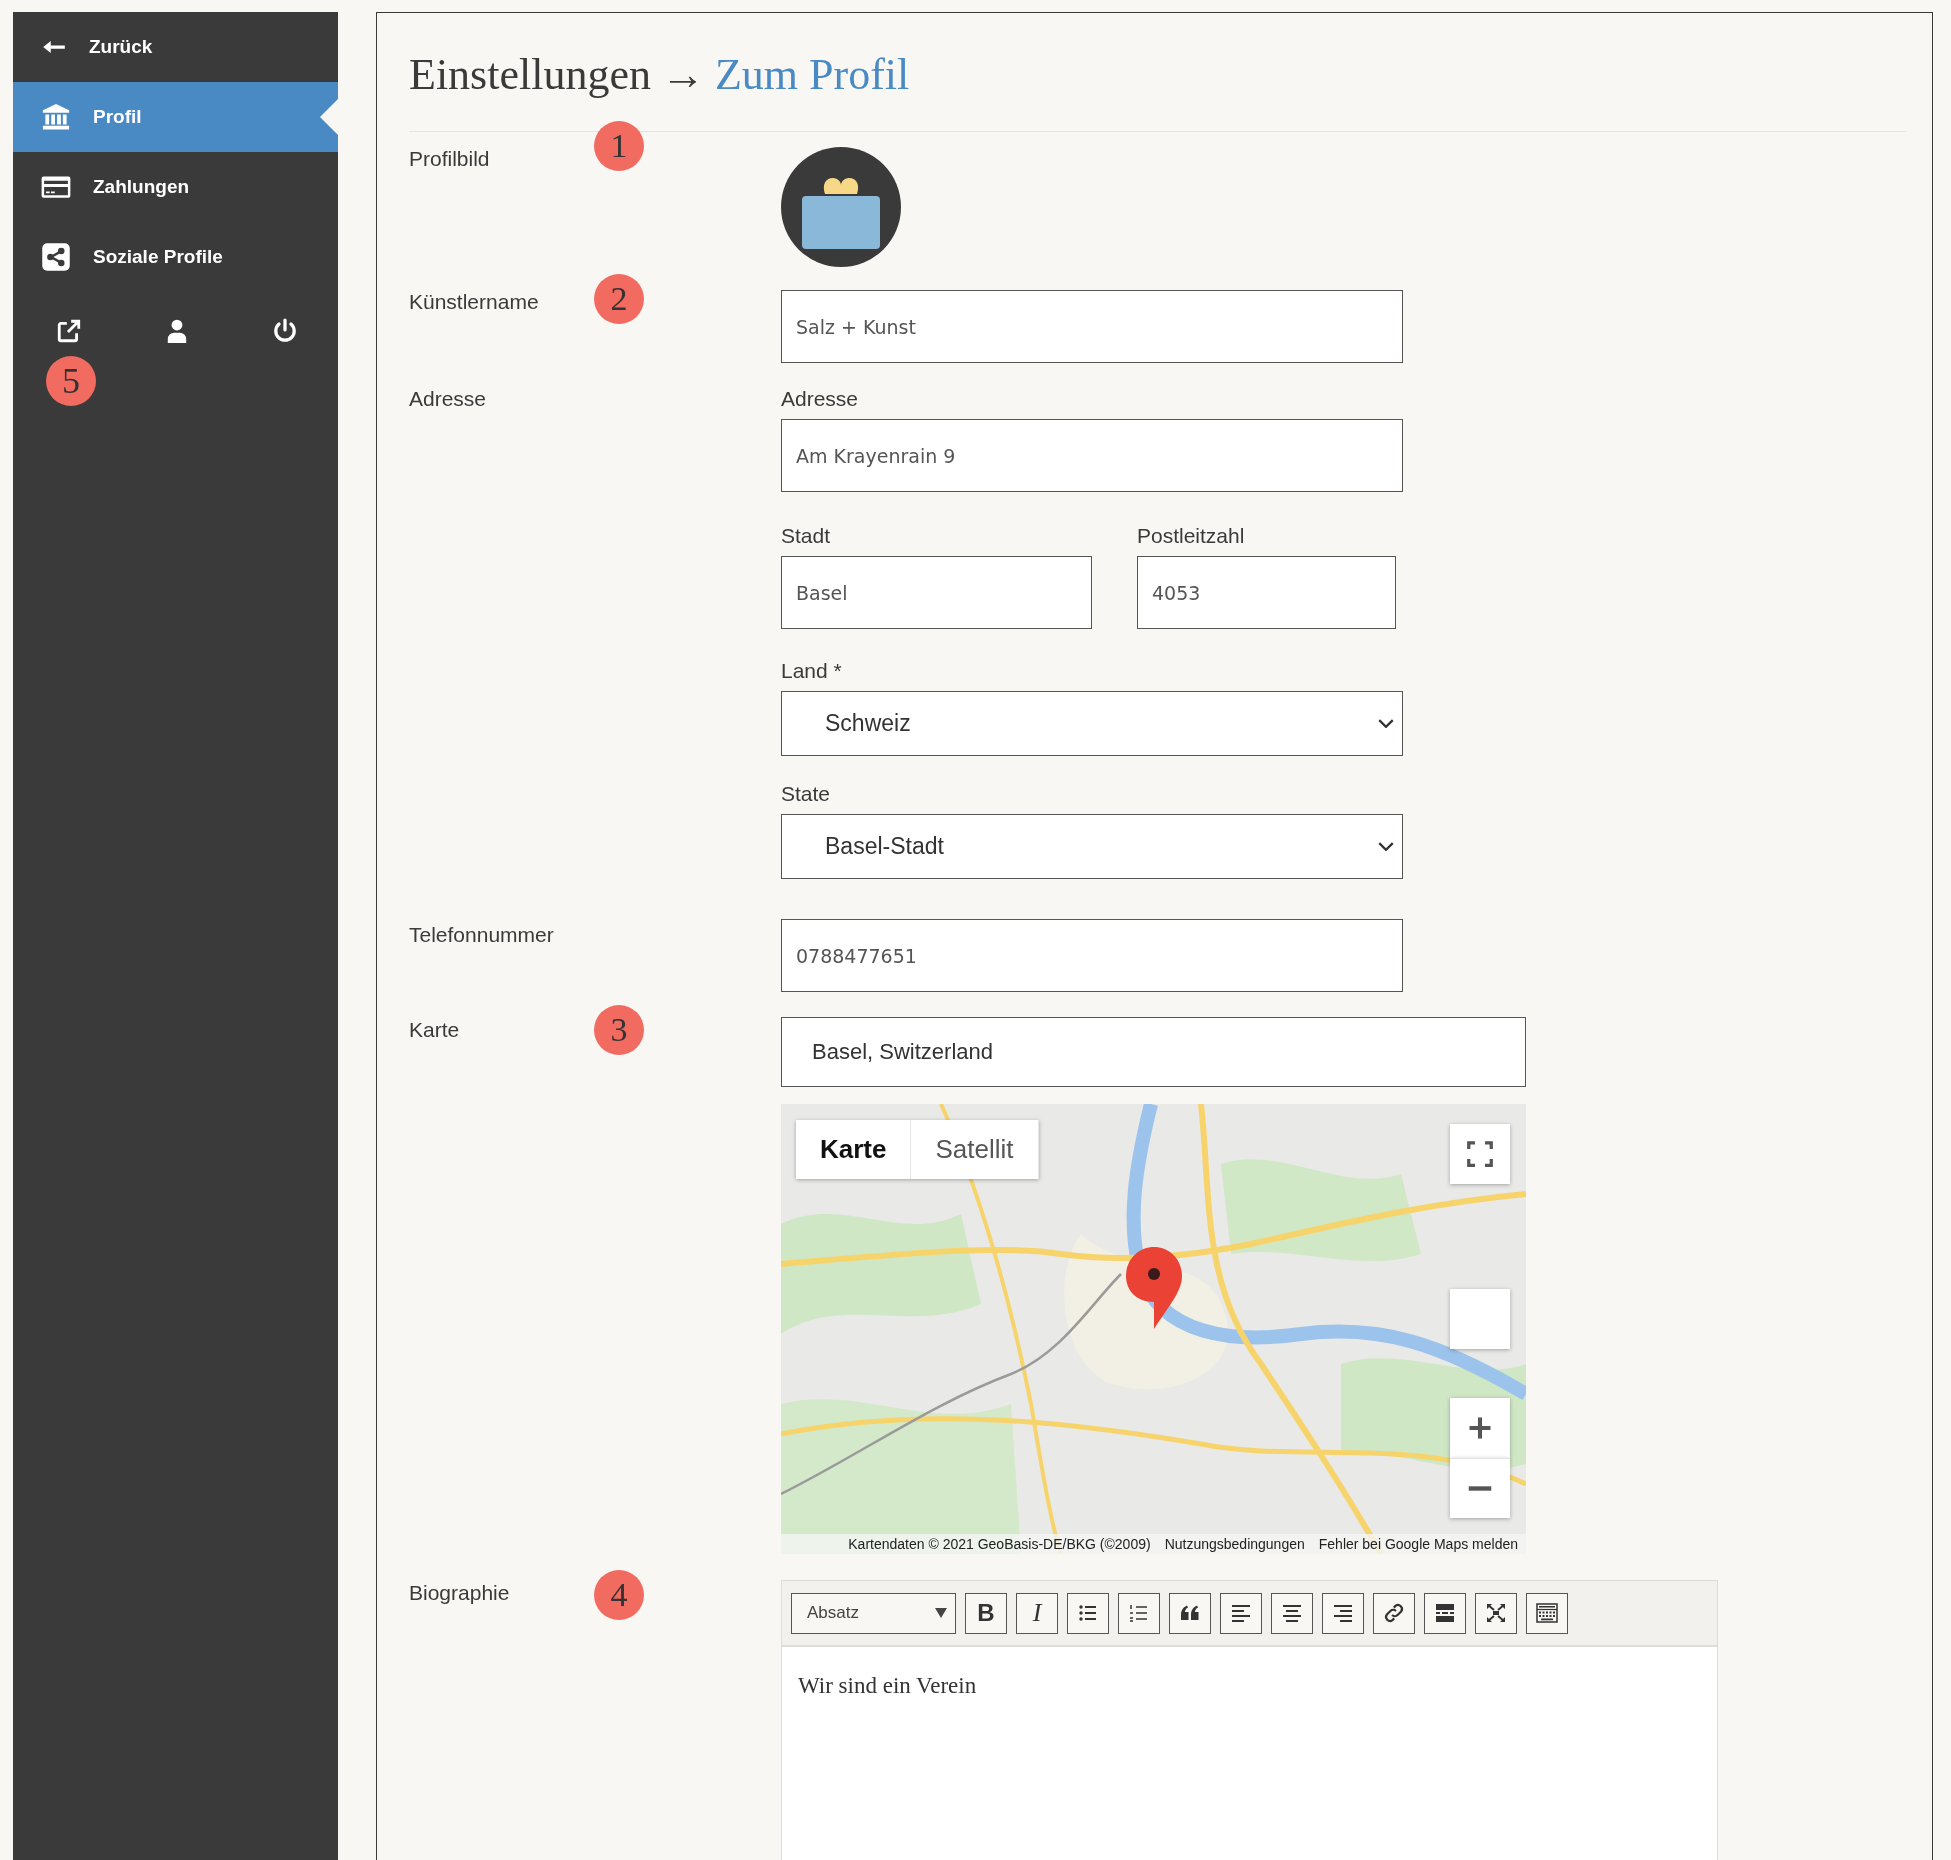 Image resolution: width=1951 pixels, height=1860 pixels. What do you see at coordinates (936, 592) in the screenshot?
I see `city-field: Basel` at bounding box center [936, 592].